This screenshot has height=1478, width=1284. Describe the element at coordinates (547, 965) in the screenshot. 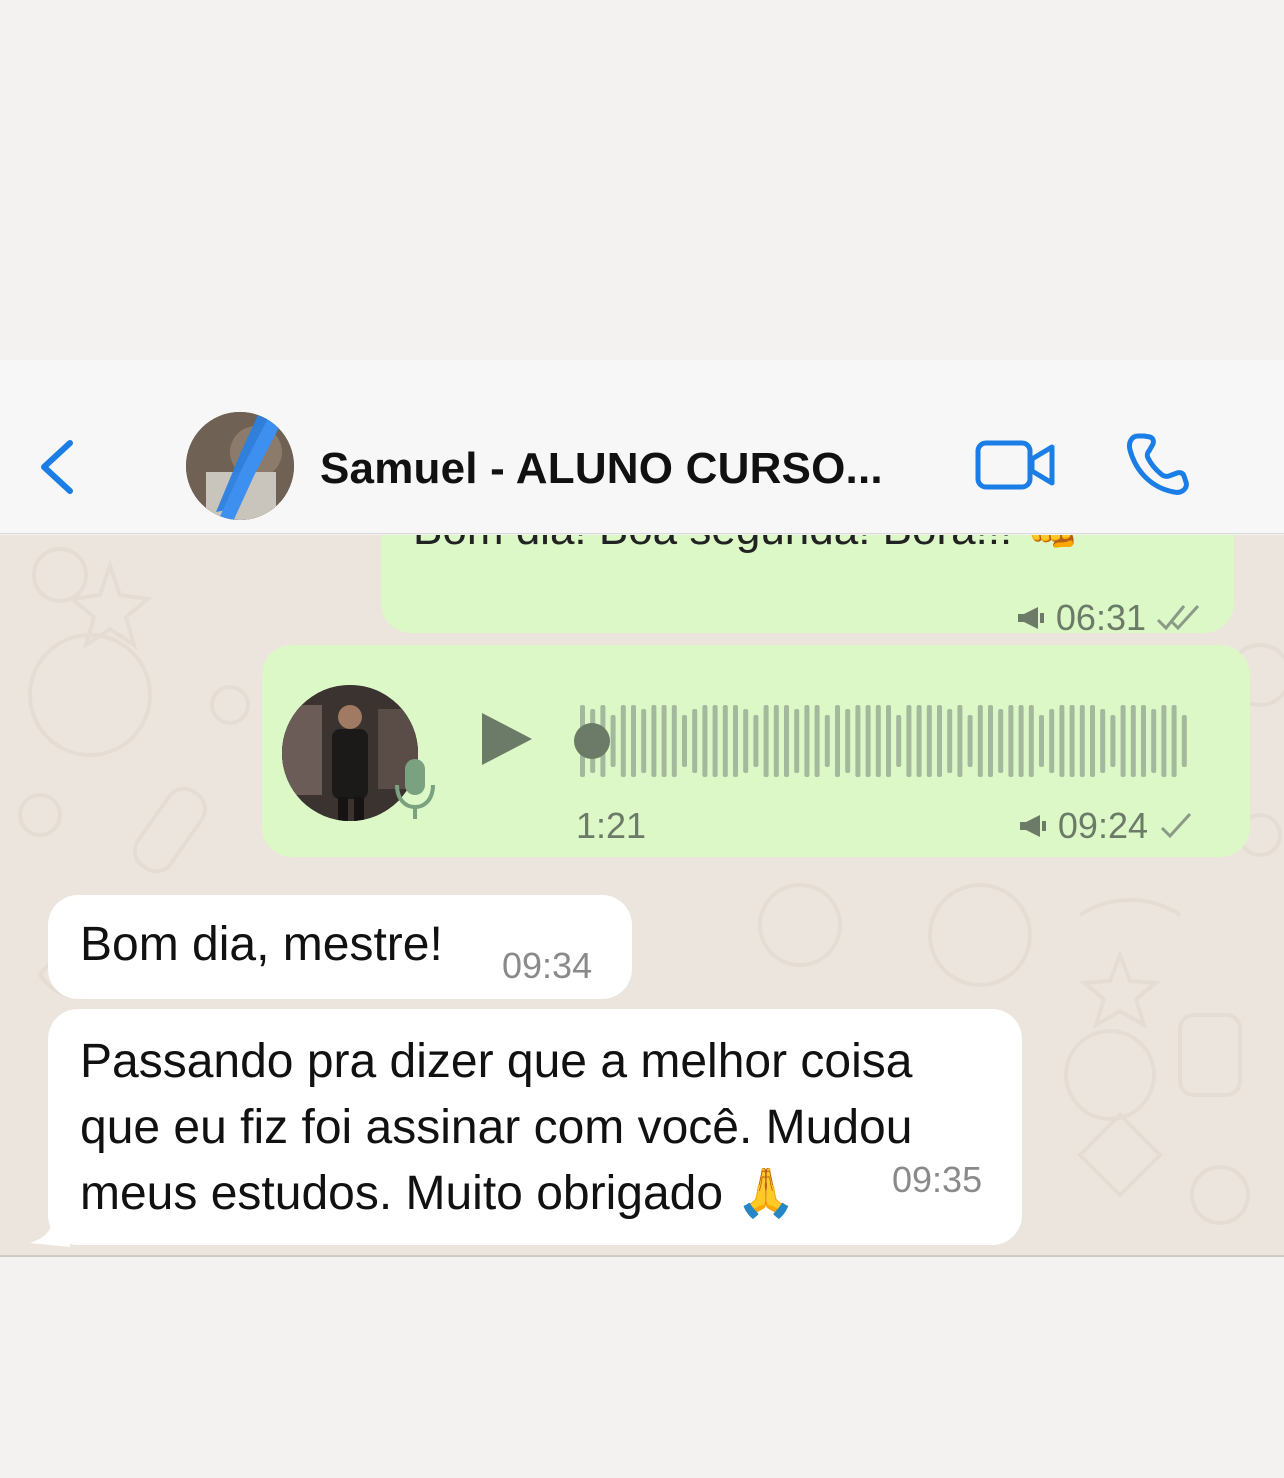

I see `message-time: 09:34` at that location.